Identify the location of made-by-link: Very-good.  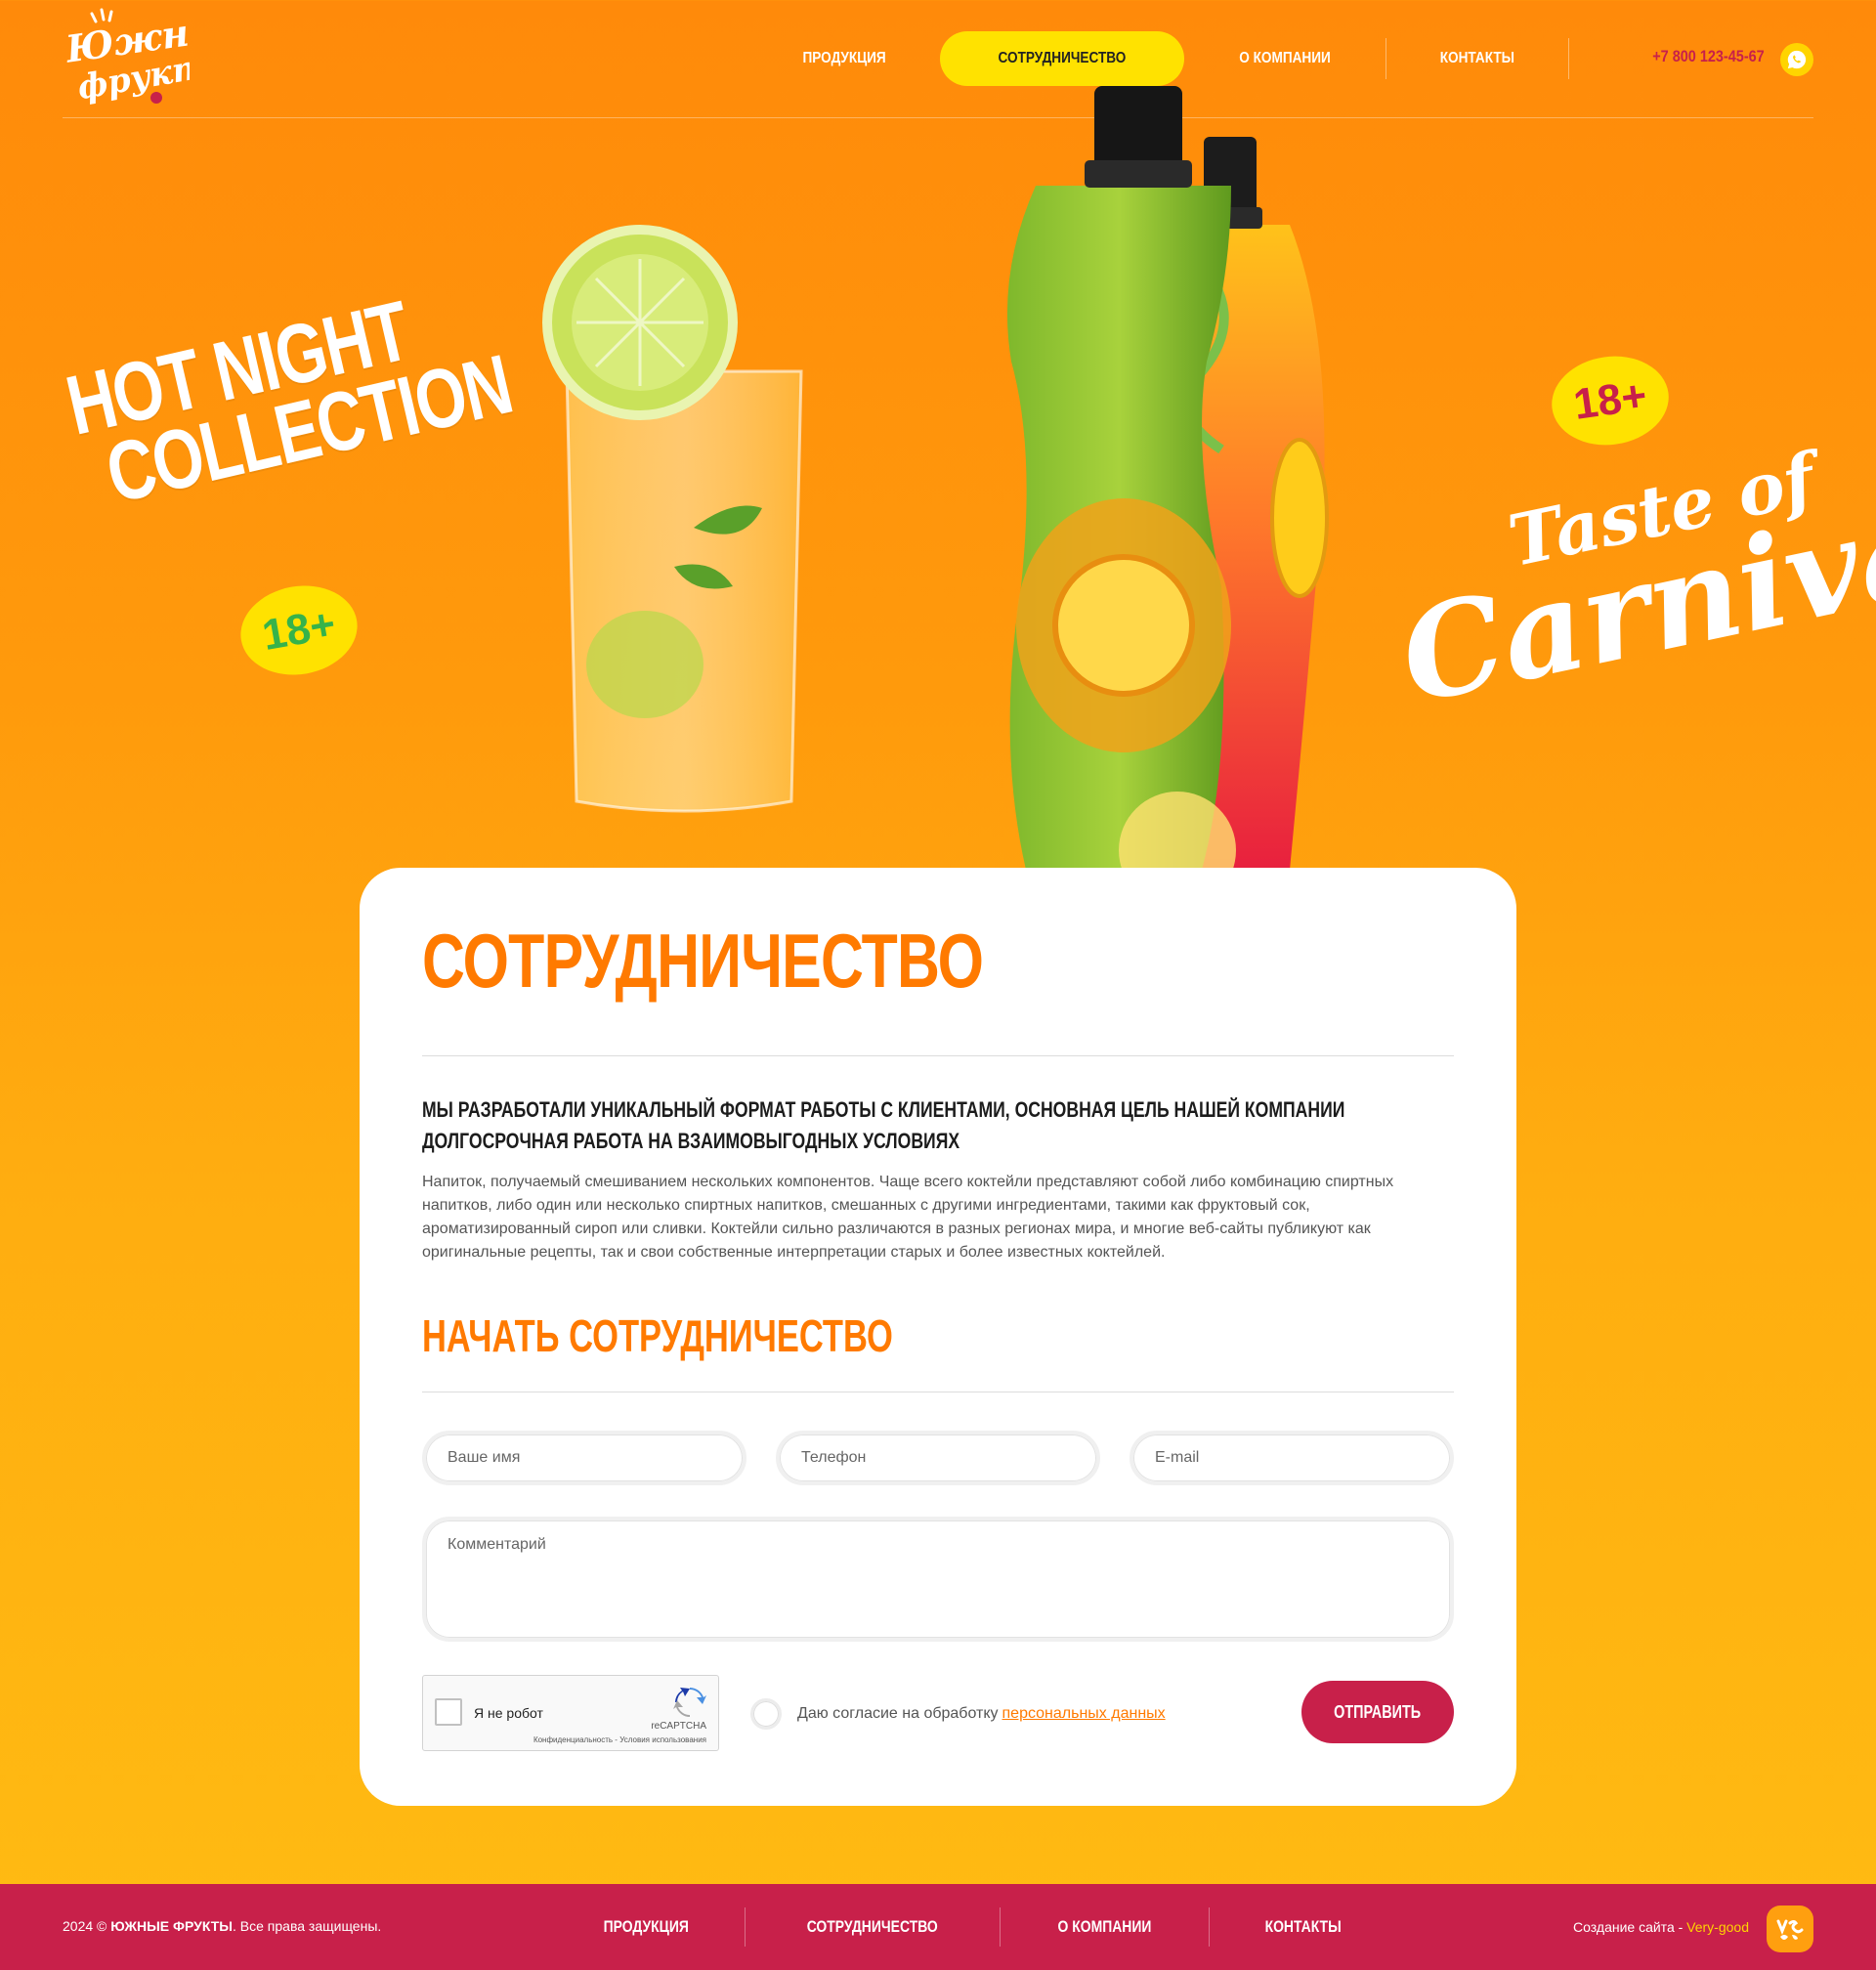
(1717, 1927).